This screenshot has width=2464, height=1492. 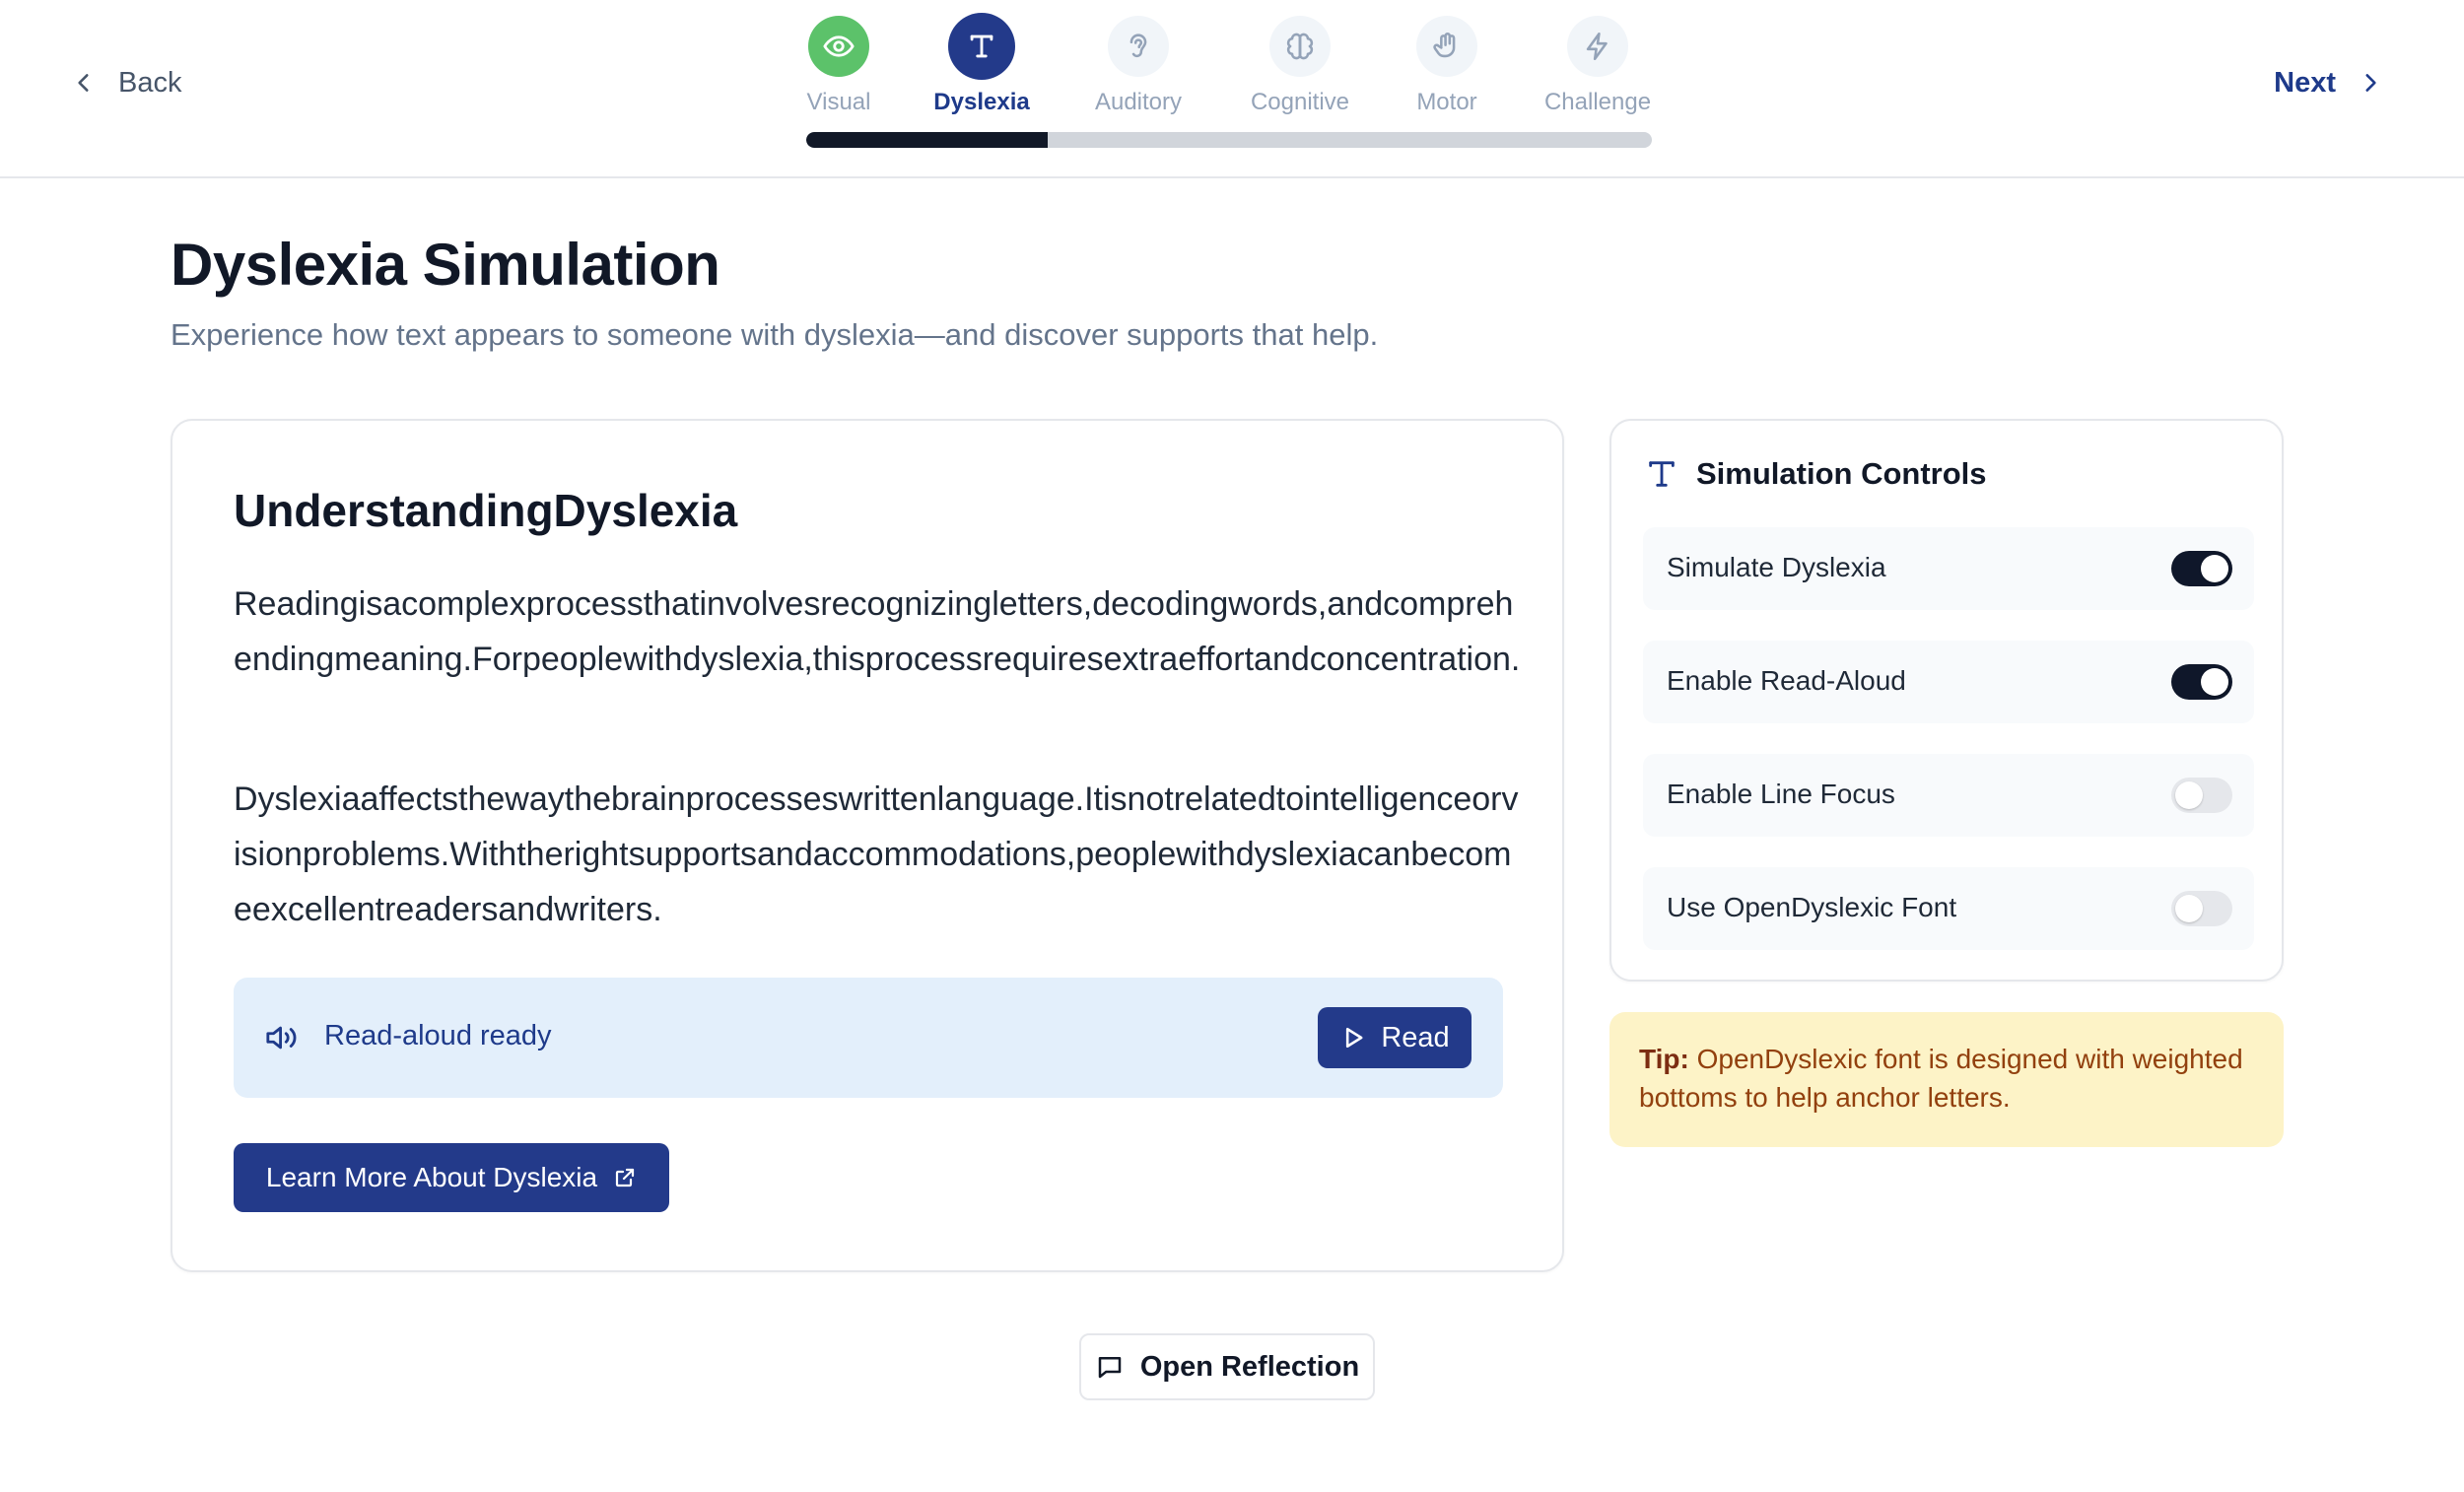 What do you see at coordinates (1597, 102) in the screenshot?
I see `step-label: Challenge` at bounding box center [1597, 102].